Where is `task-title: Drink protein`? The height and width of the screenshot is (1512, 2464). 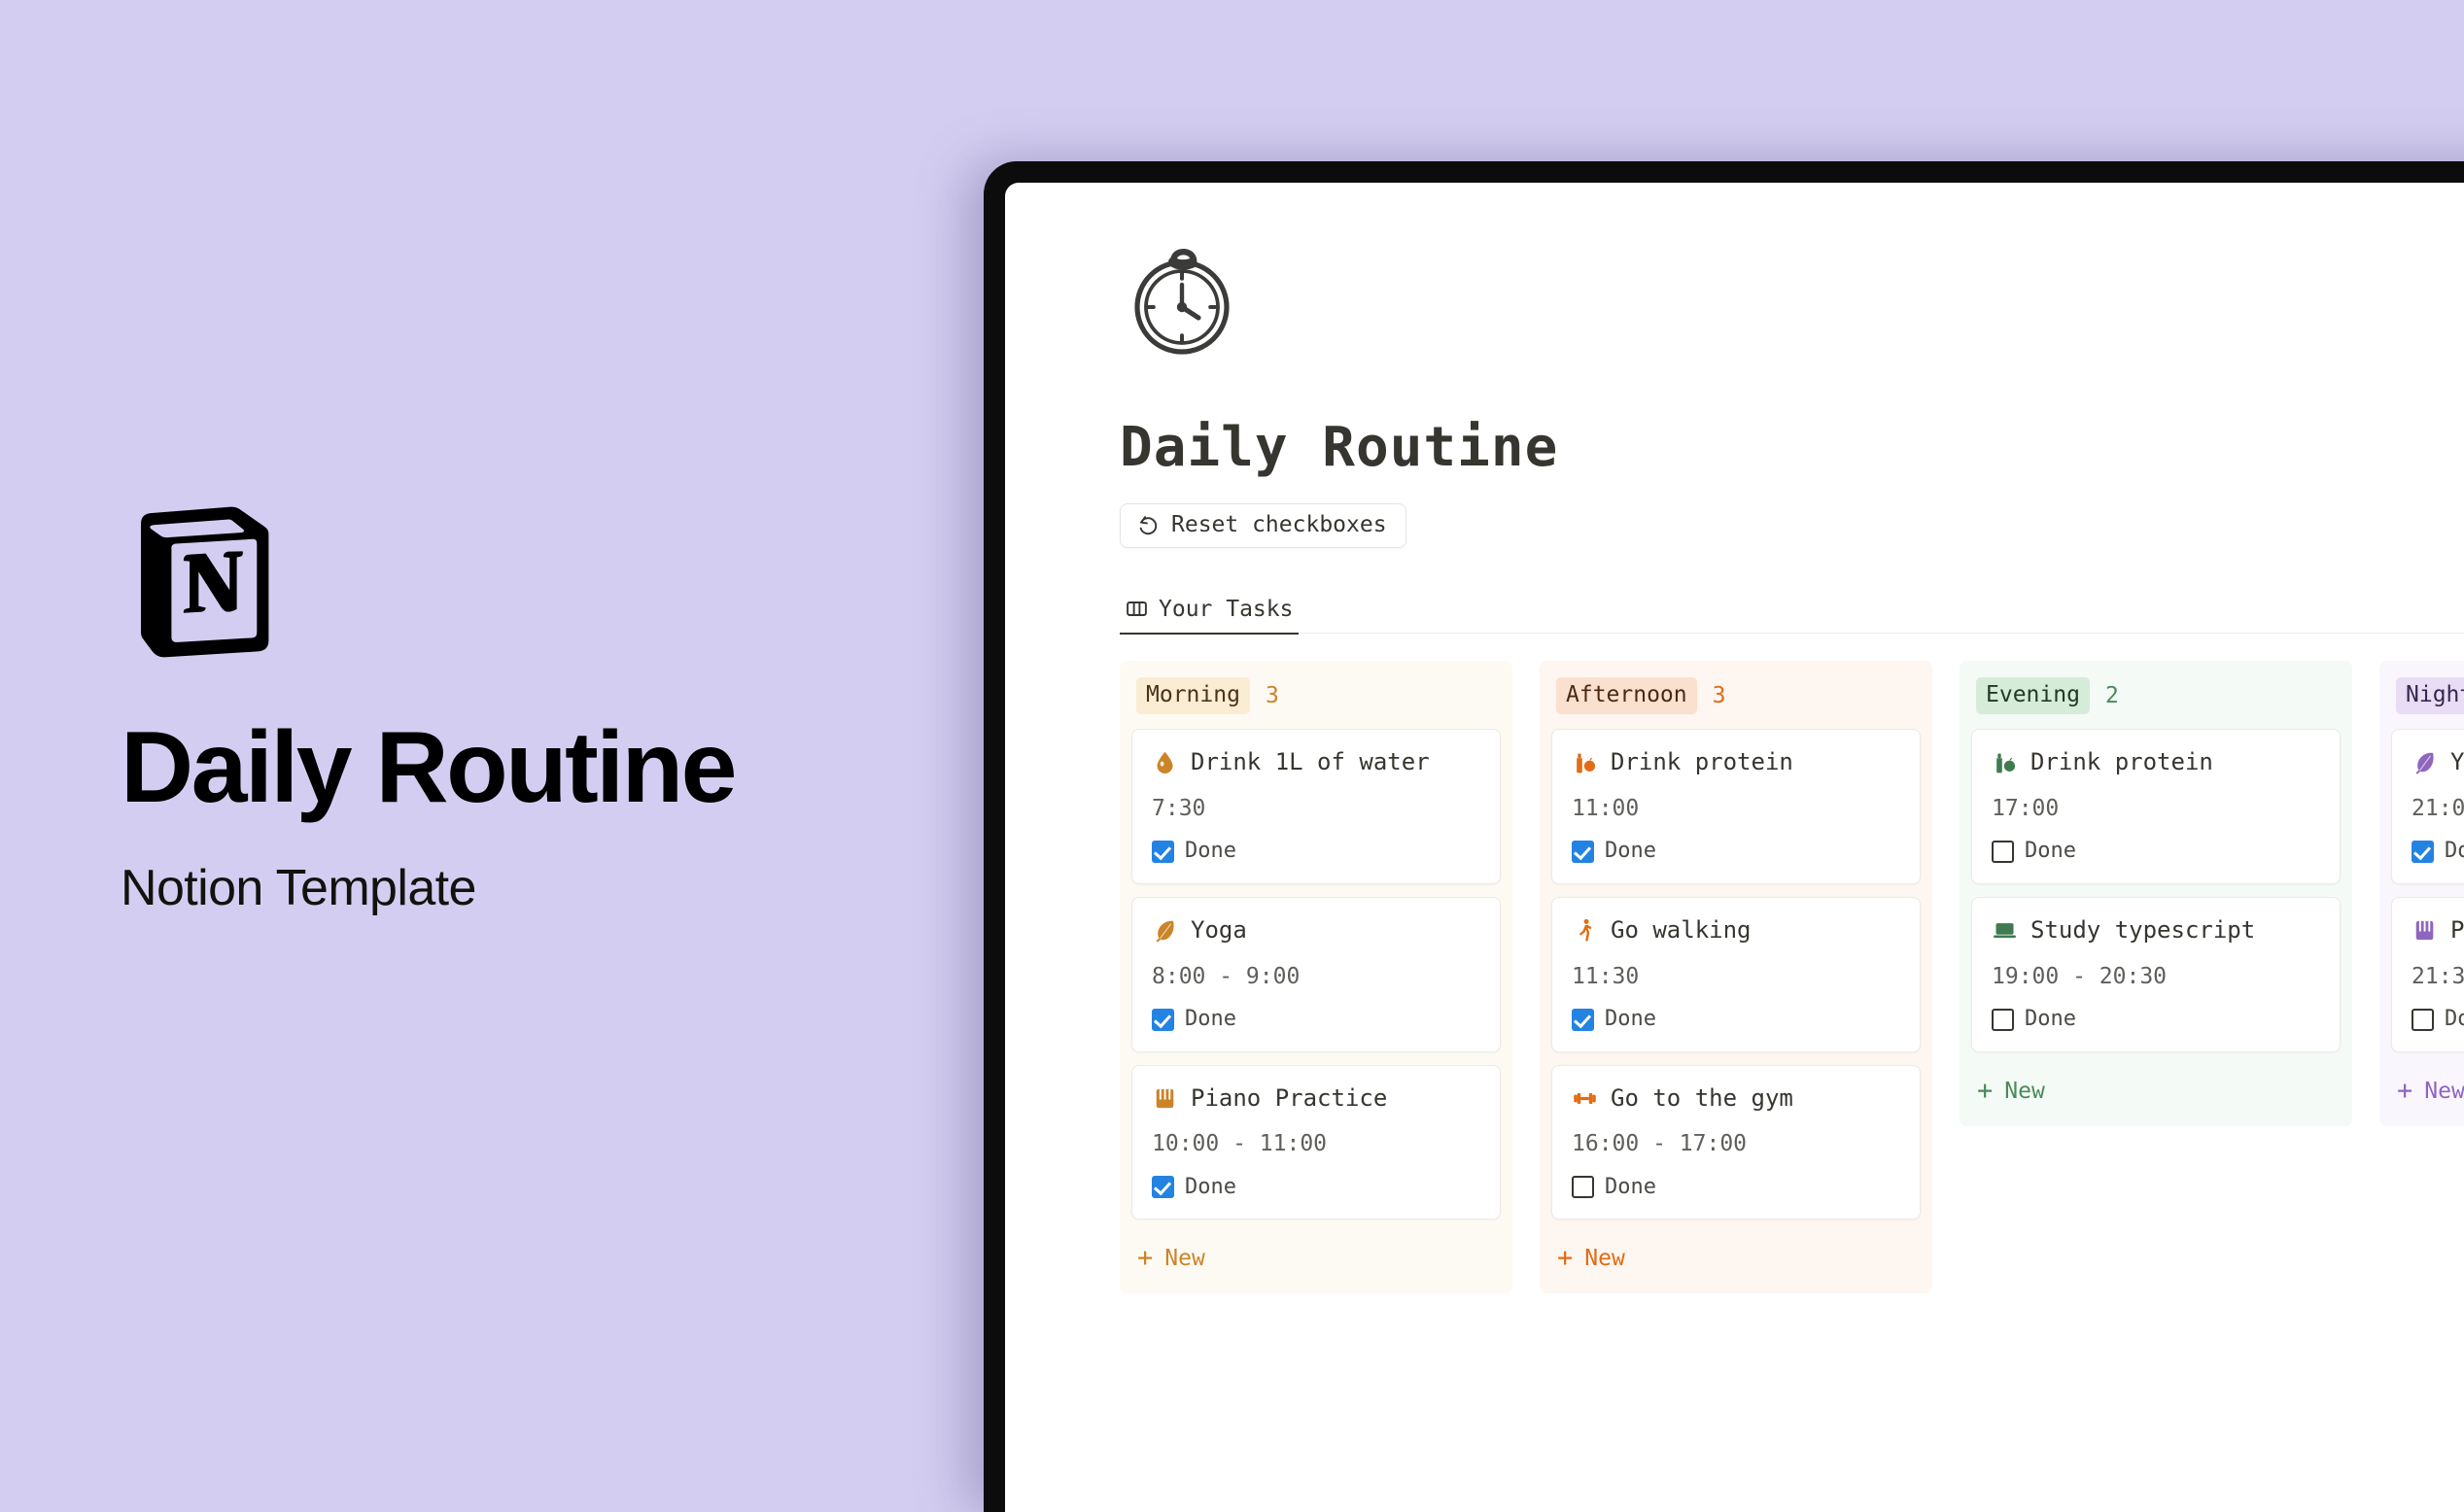 task-title: Drink protein is located at coordinates (1702, 762).